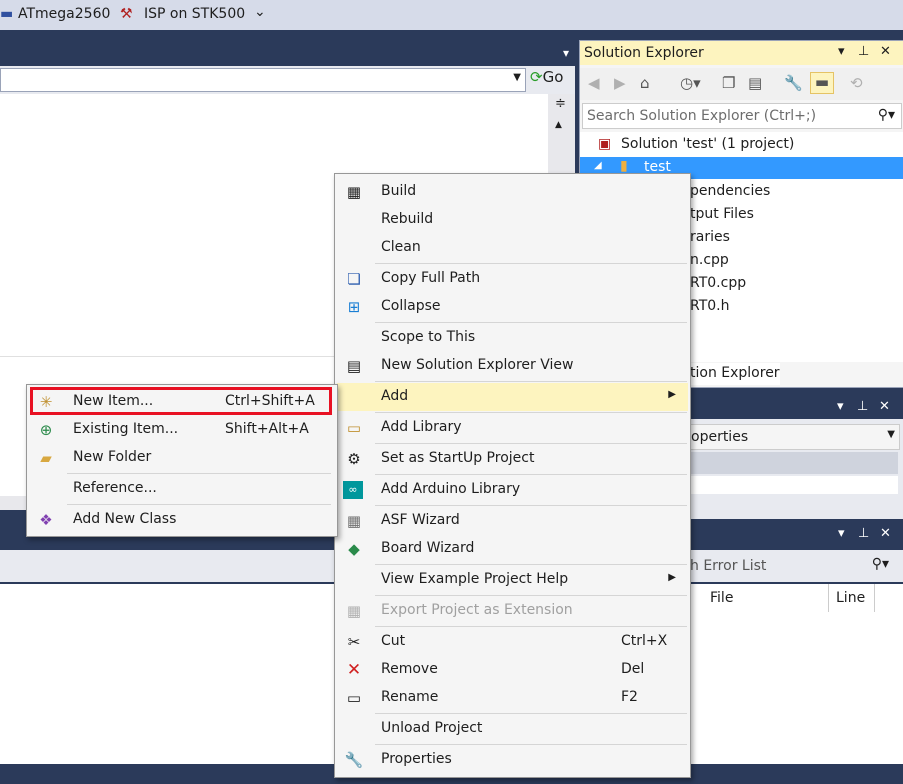  I want to click on menu-item-build: ▦ Build, so click(512, 192).